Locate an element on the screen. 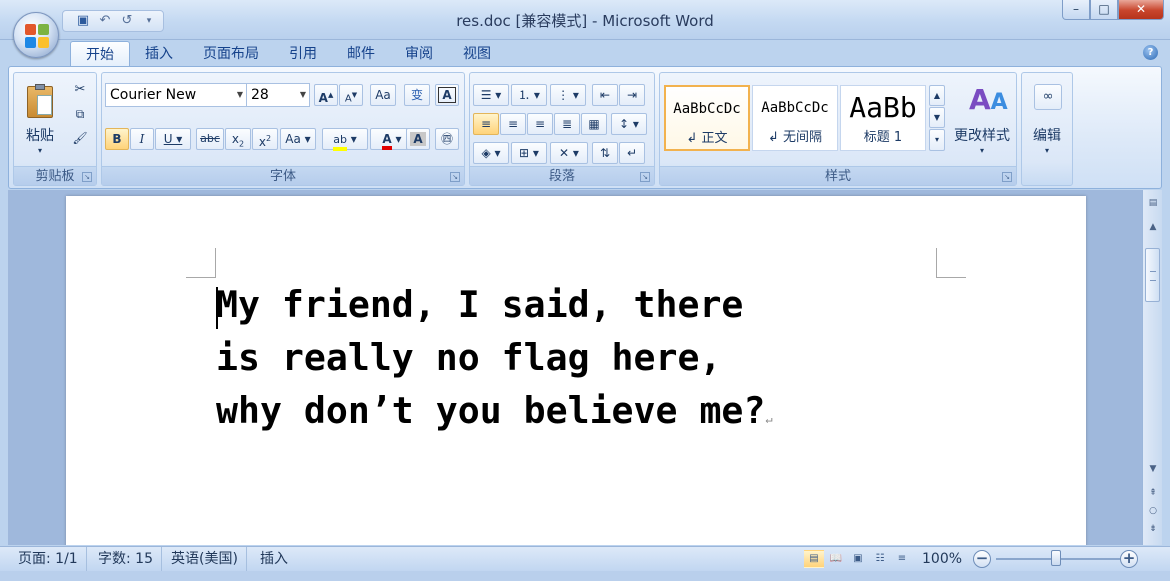 The width and height of the screenshot is (1170, 581). increase-indent-button: ⇥ is located at coordinates (632, 95).